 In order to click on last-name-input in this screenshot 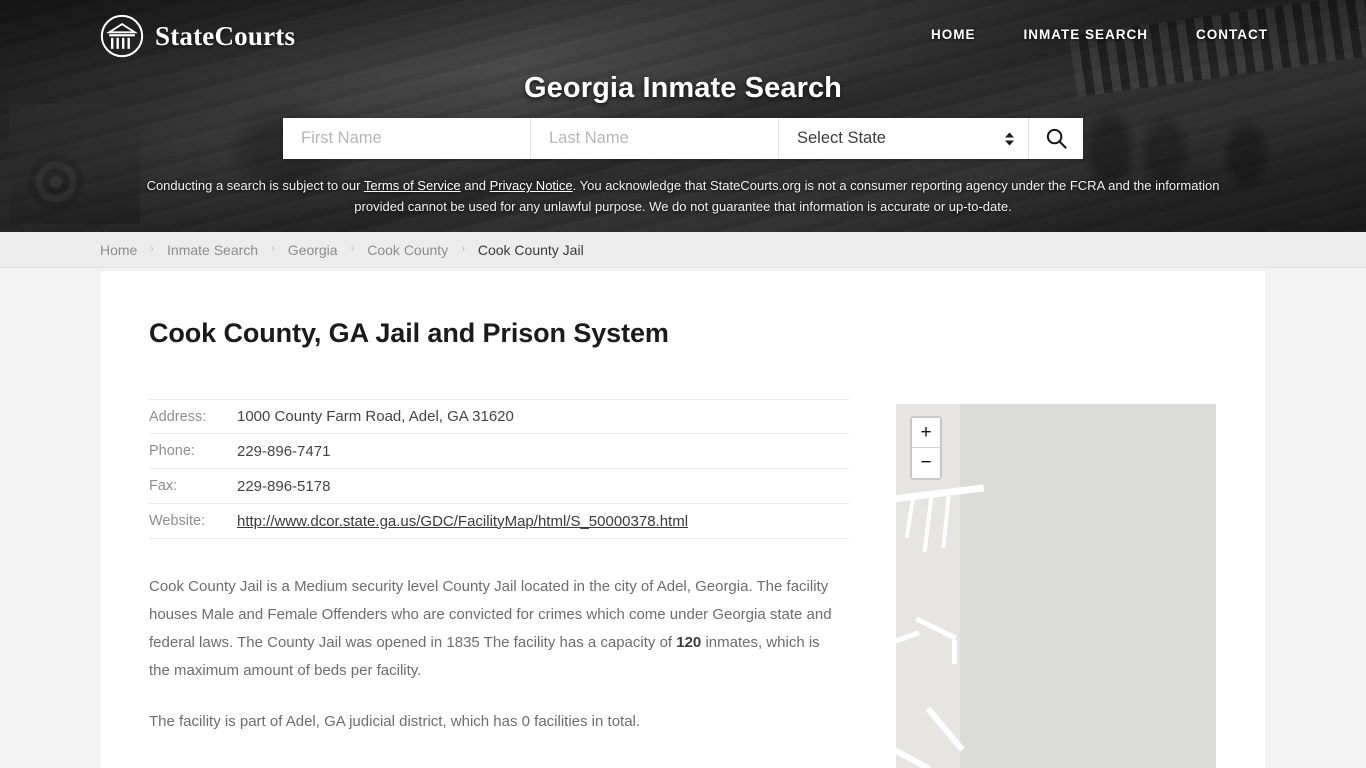, I will do `click(655, 138)`.